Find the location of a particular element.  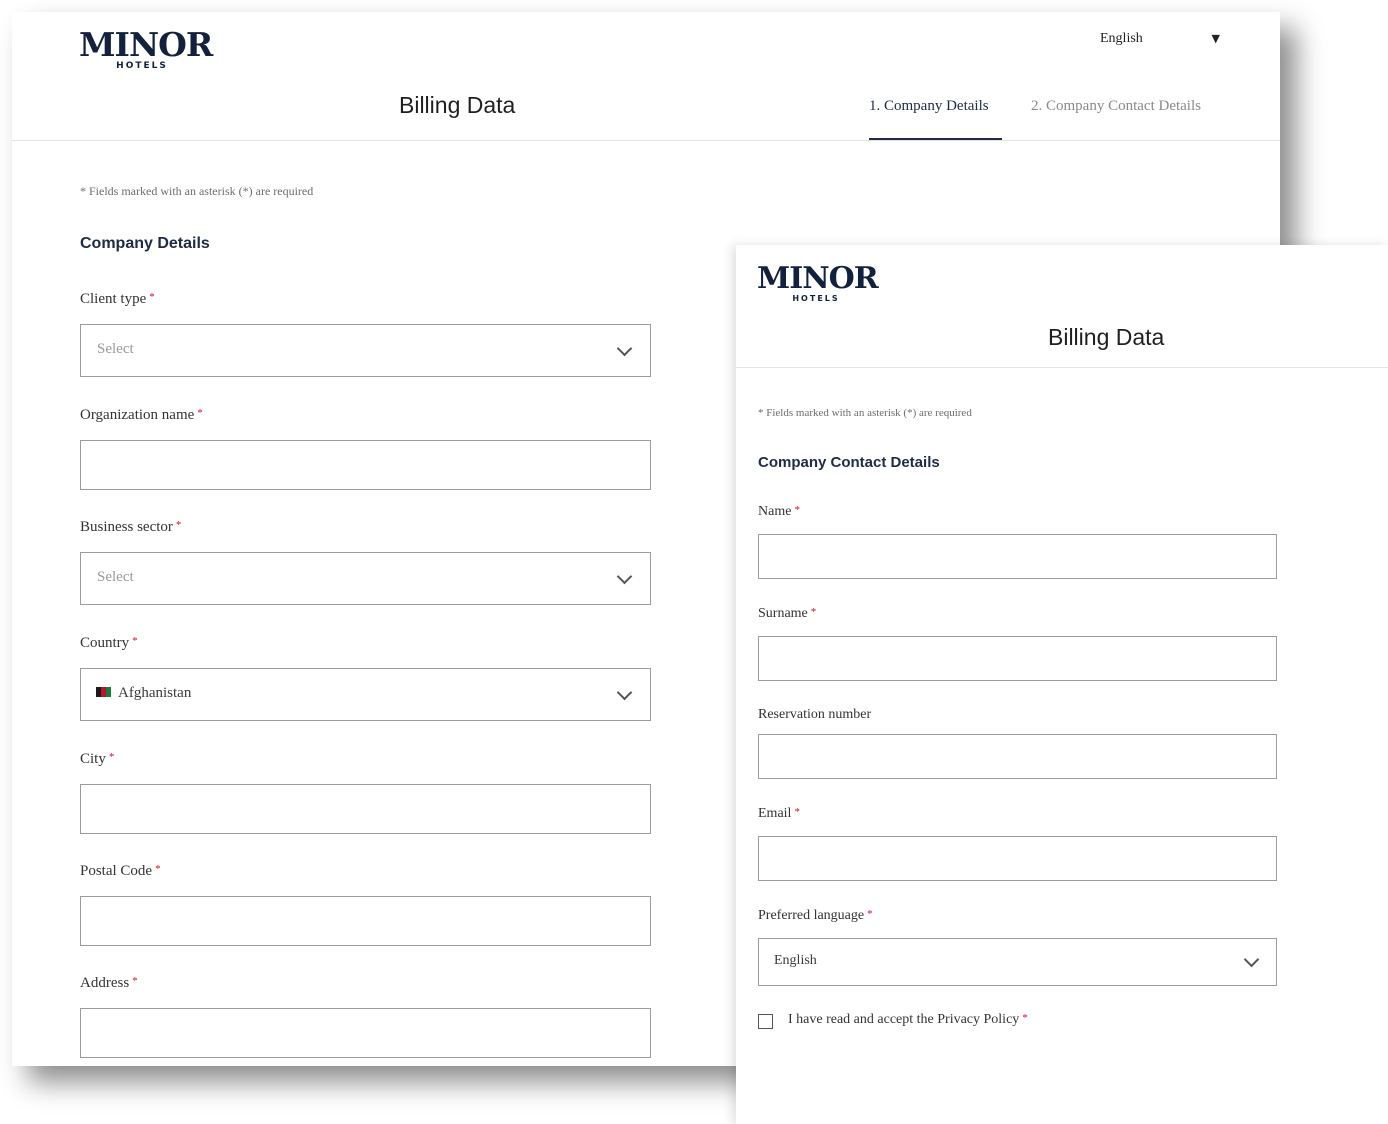

address-input is located at coordinates (365, 1033).